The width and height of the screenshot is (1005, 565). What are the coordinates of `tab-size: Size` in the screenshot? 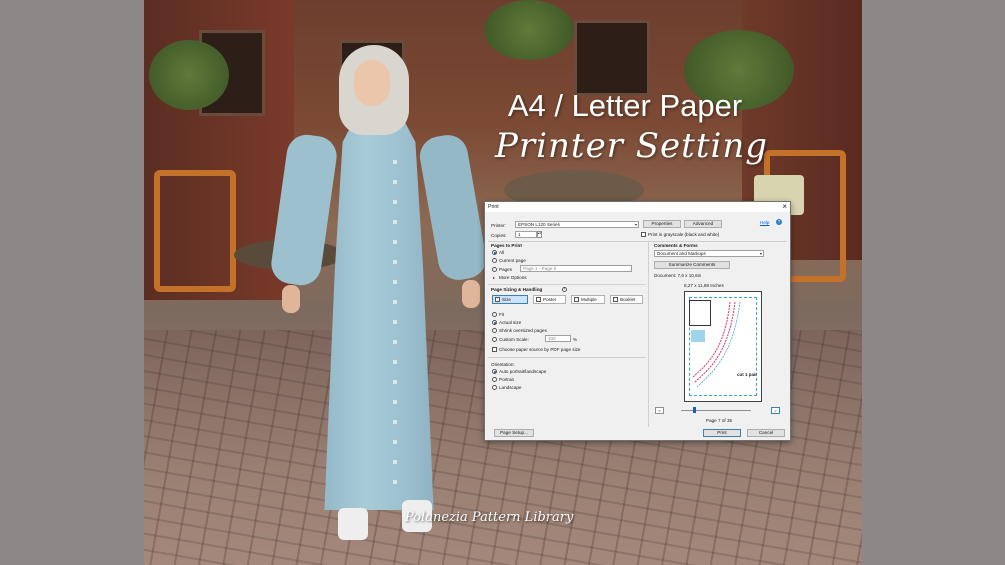 It's located at (510, 299).